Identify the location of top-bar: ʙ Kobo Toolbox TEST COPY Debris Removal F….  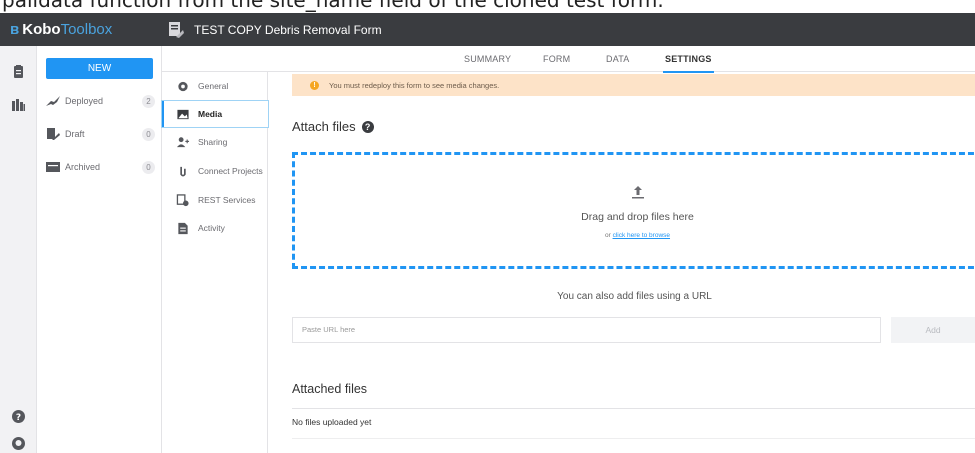
(487, 29).